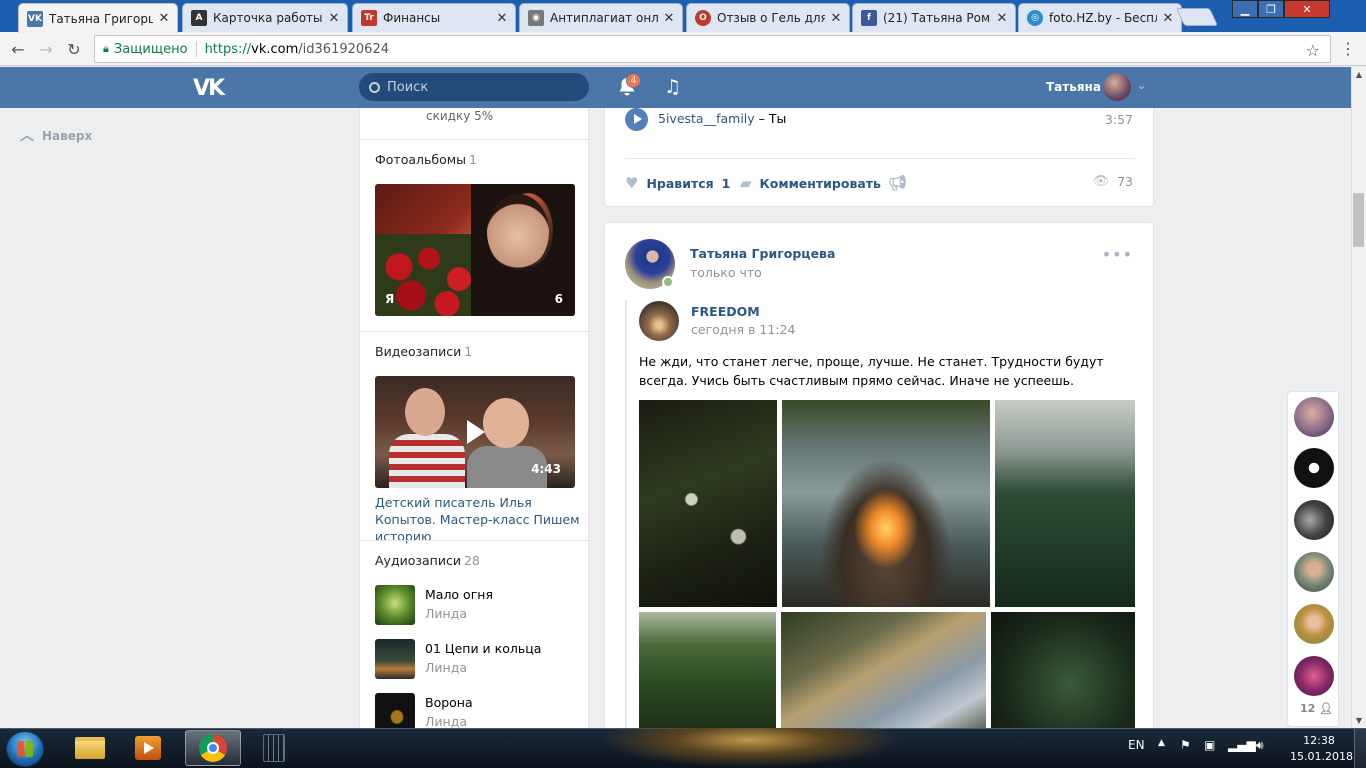  I want to click on tab-foto-hz: ◎ foto.HZ.by - Беспла ✕, so click(1100, 17).